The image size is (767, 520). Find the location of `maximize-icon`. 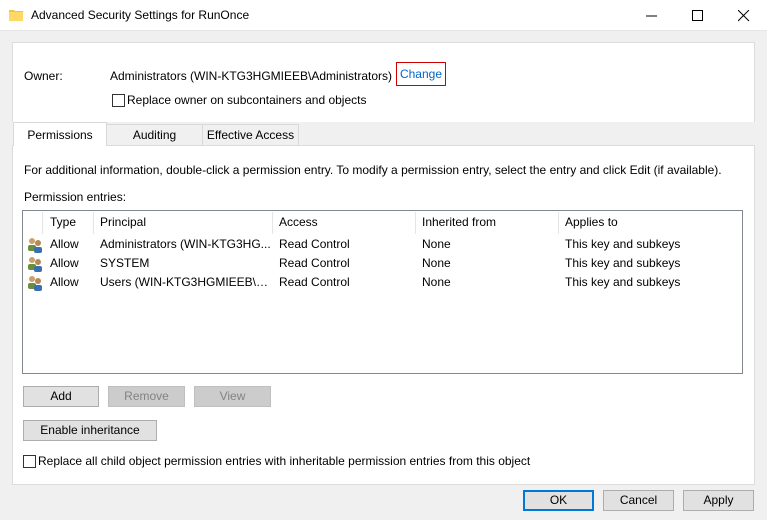

maximize-icon is located at coordinates (697, 15).